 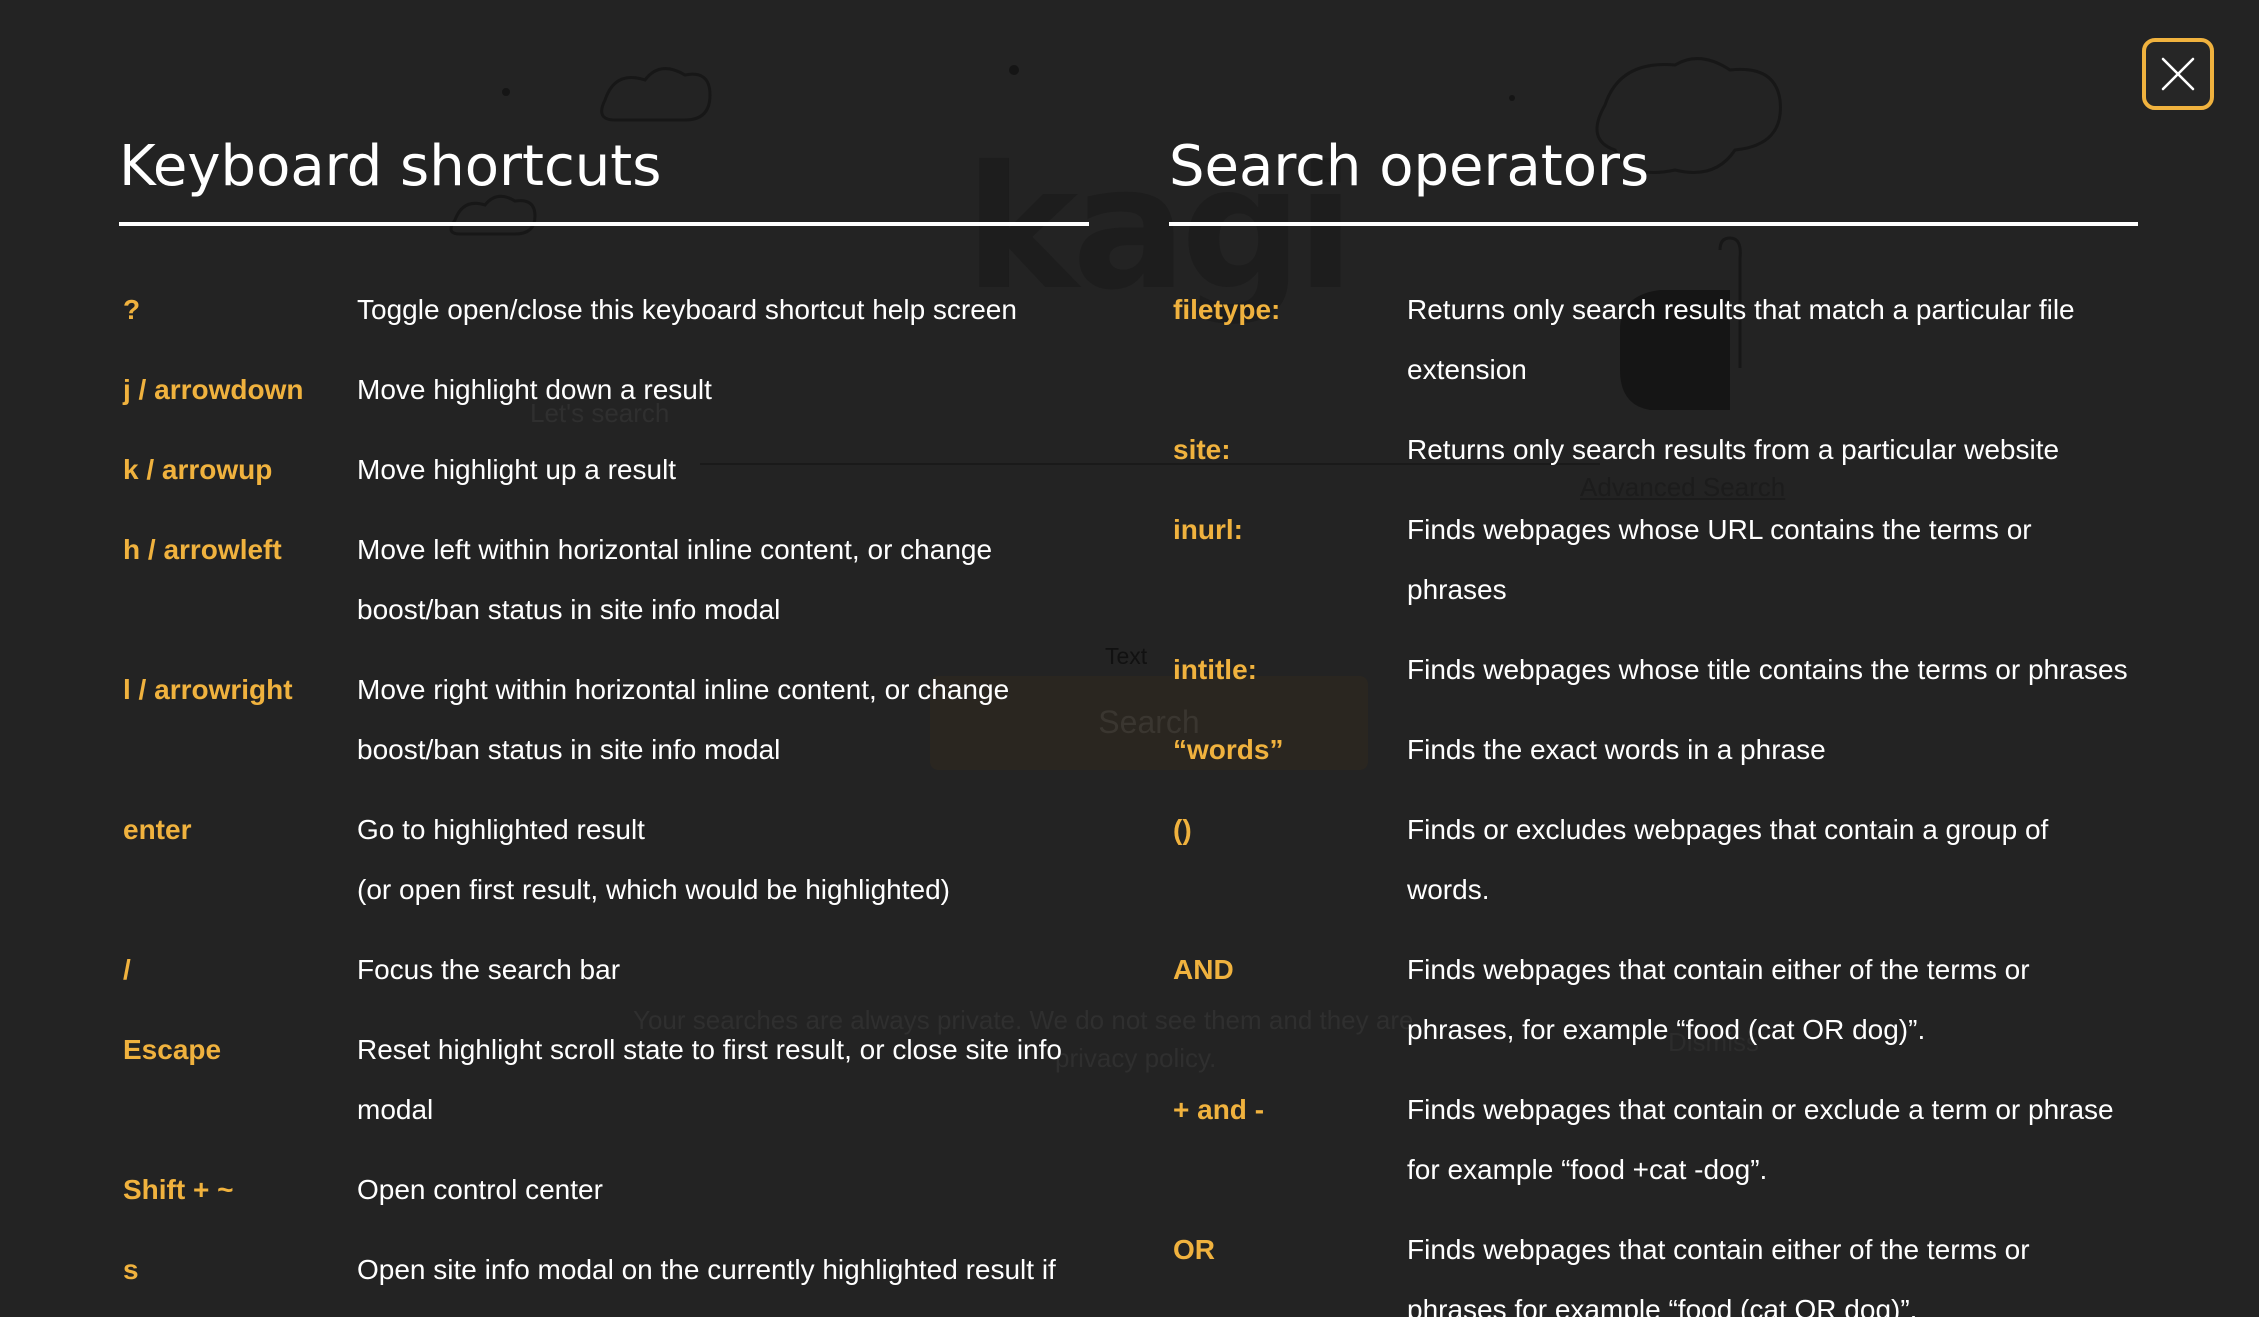 I want to click on shortcut-row-key: /, so click(x=127, y=969).